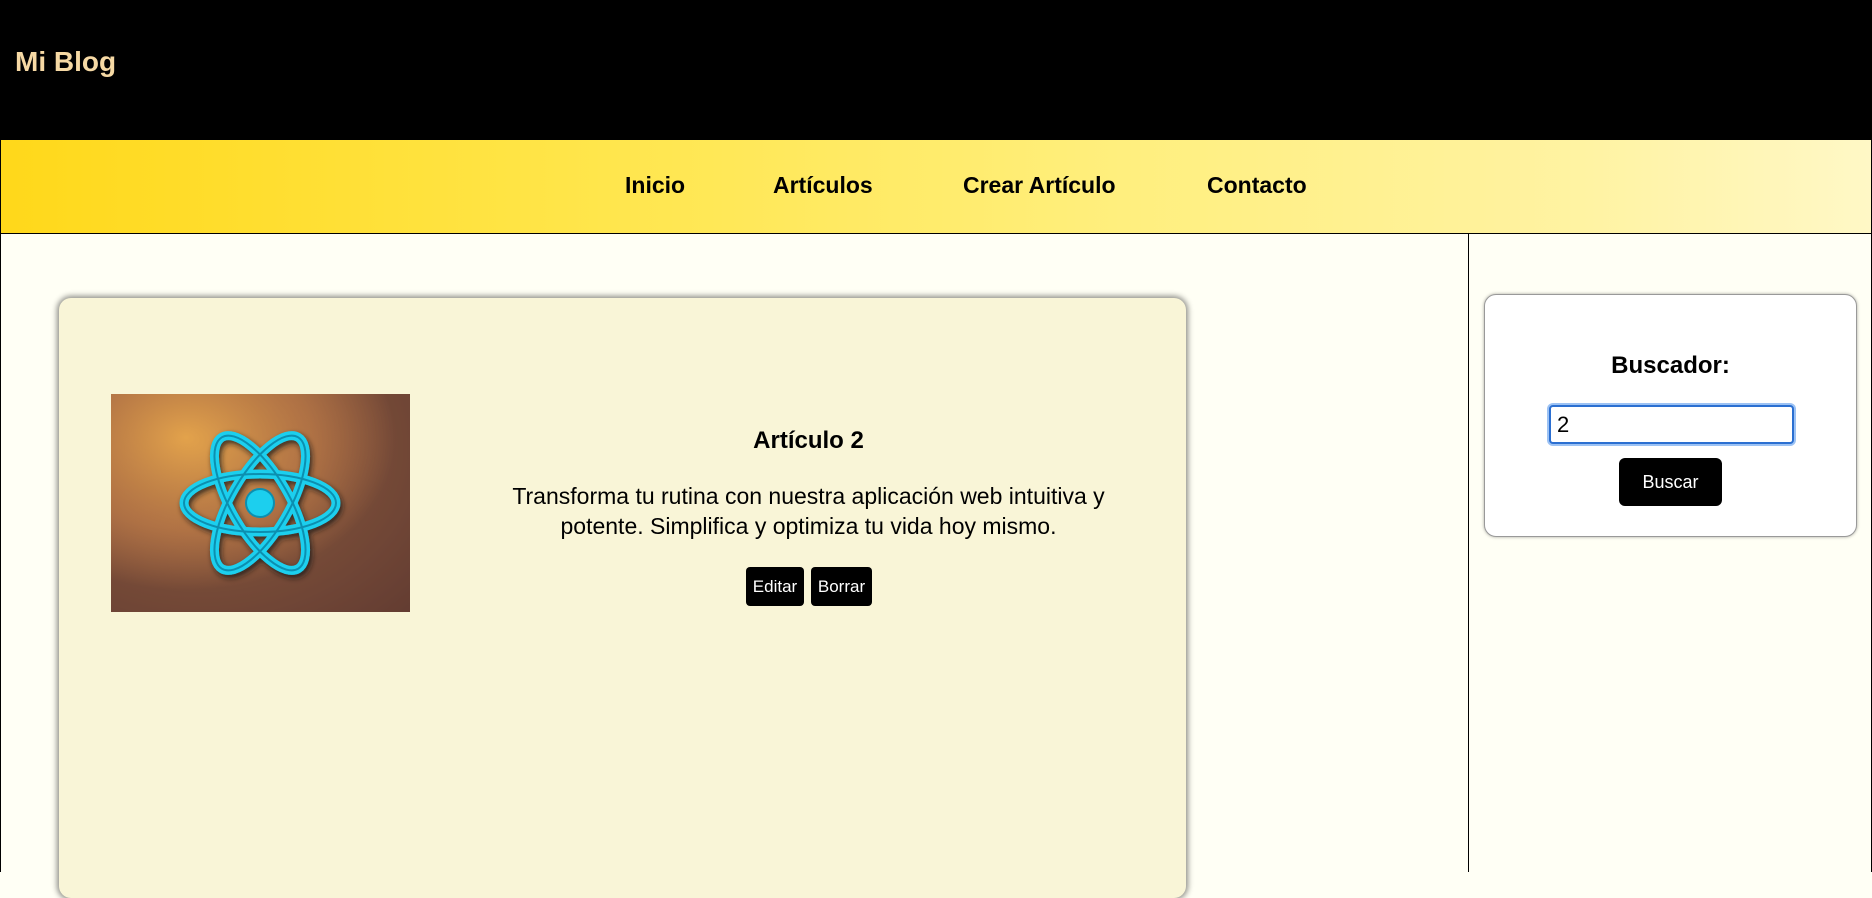  What do you see at coordinates (1670, 365) in the screenshot?
I see `search-label: Buscador:` at bounding box center [1670, 365].